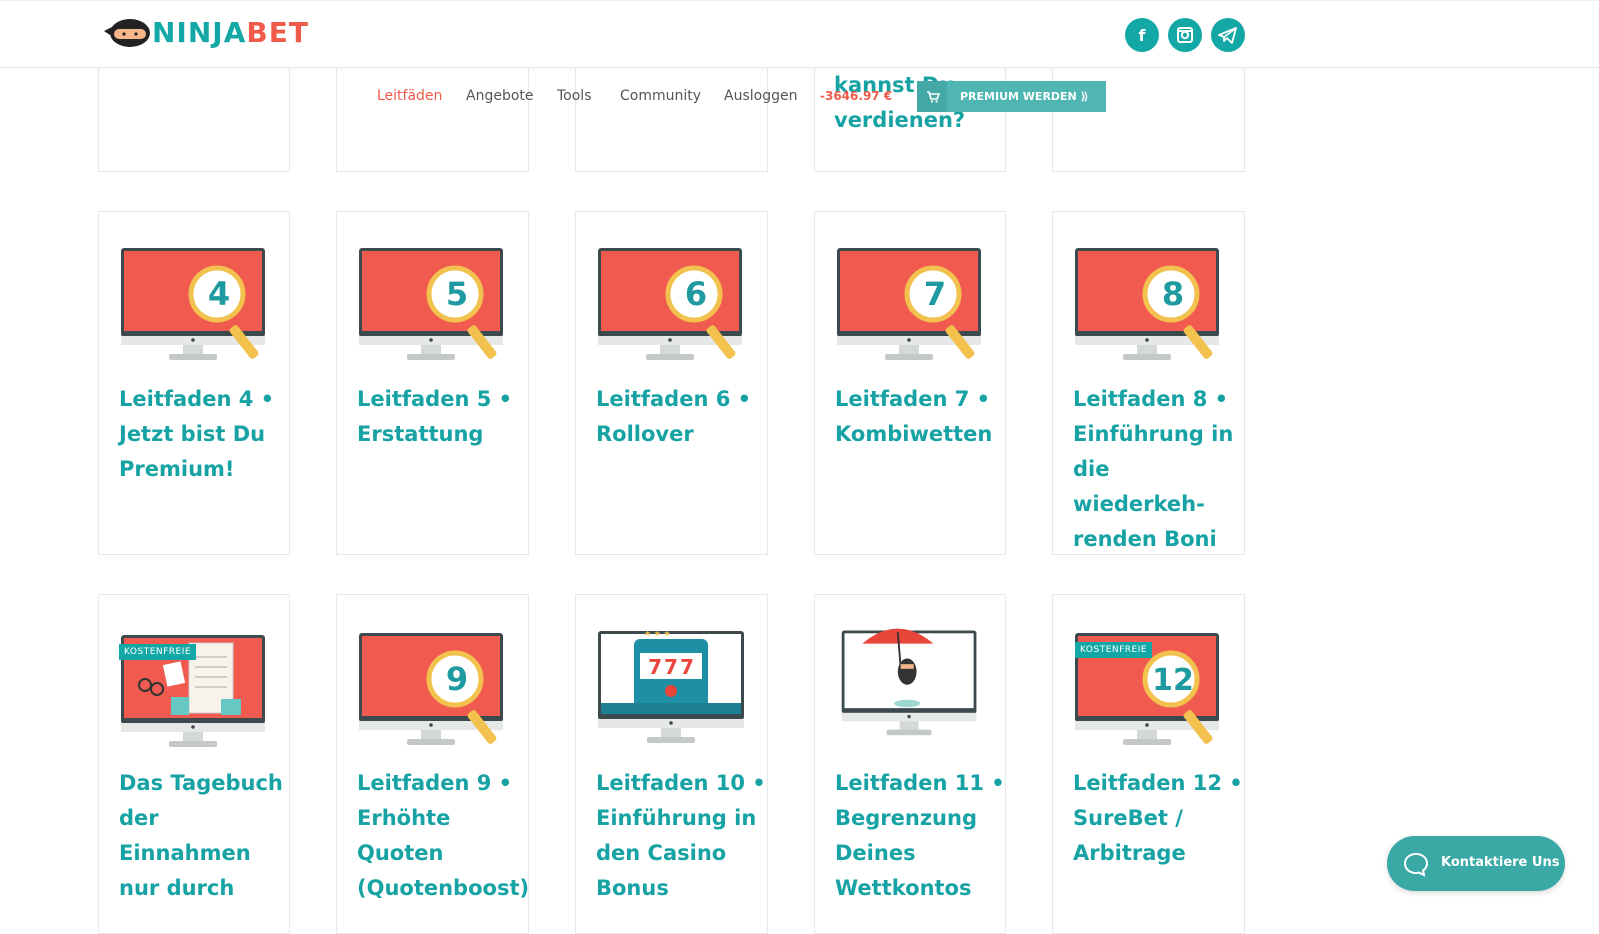 The height and width of the screenshot is (934, 1599). What do you see at coordinates (435, 416) in the screenshot?
I see `guide-title: Leitfaden 5 • Erstattung` at bounding box center [435, 416].